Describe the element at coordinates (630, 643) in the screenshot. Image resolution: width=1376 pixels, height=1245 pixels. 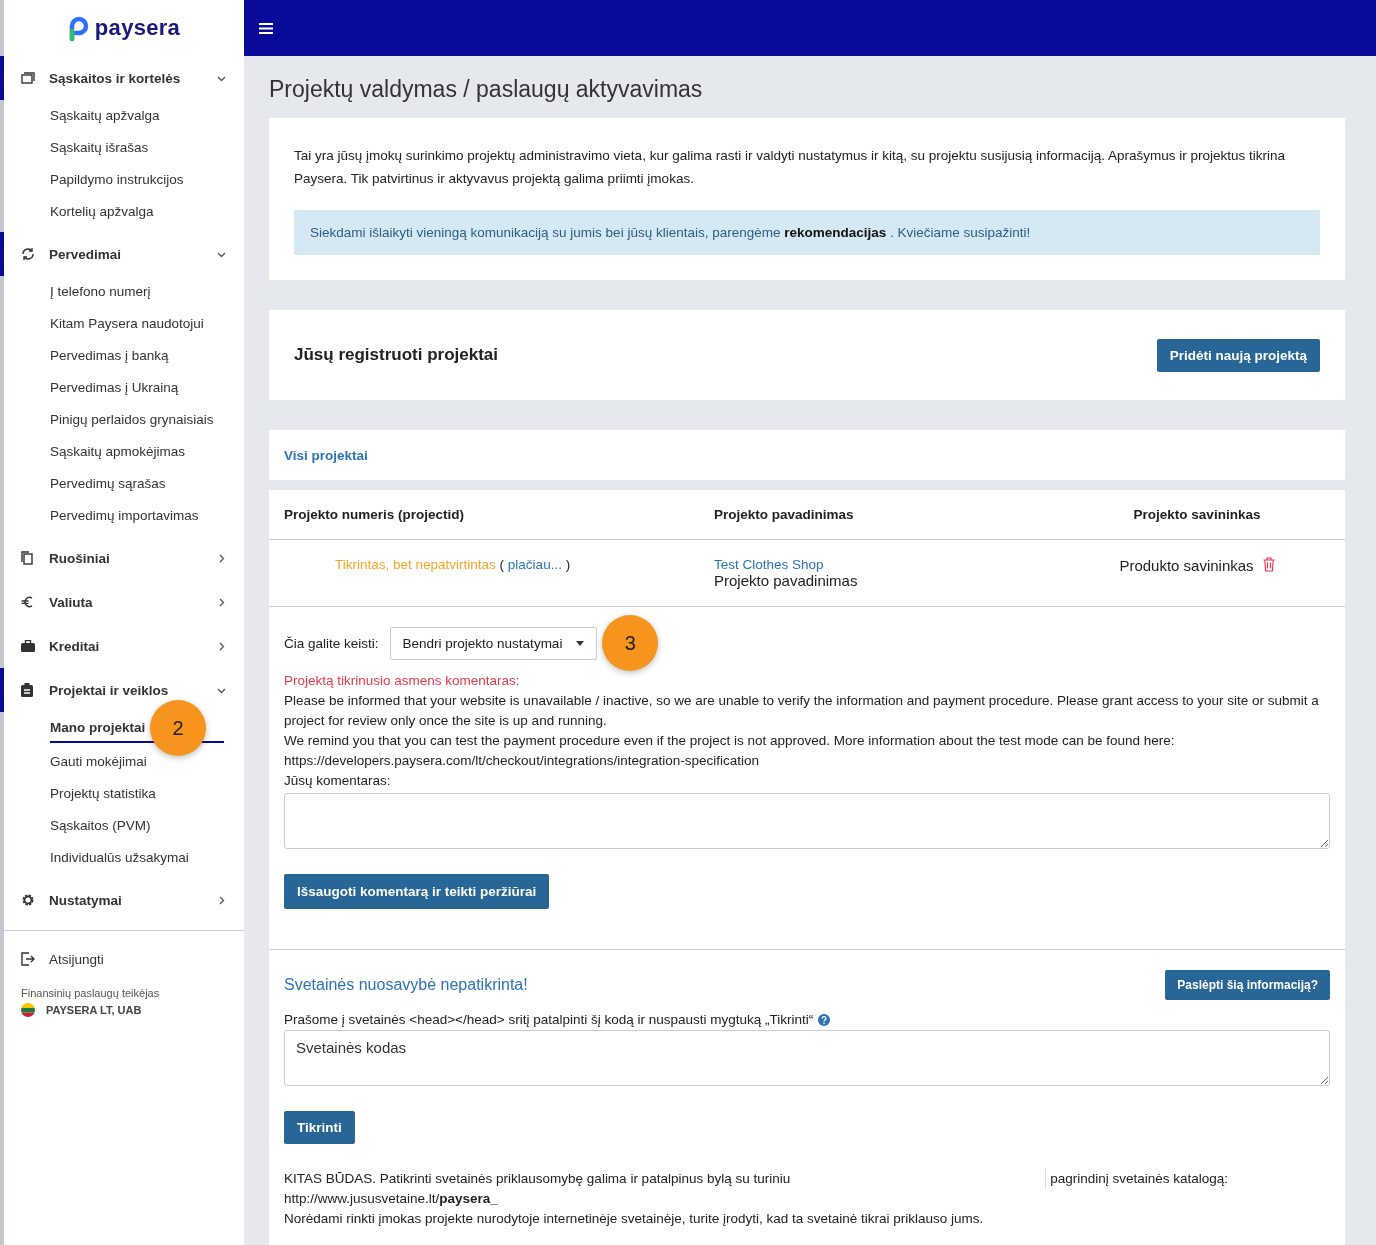
I see `step-marker: 3` at that location.